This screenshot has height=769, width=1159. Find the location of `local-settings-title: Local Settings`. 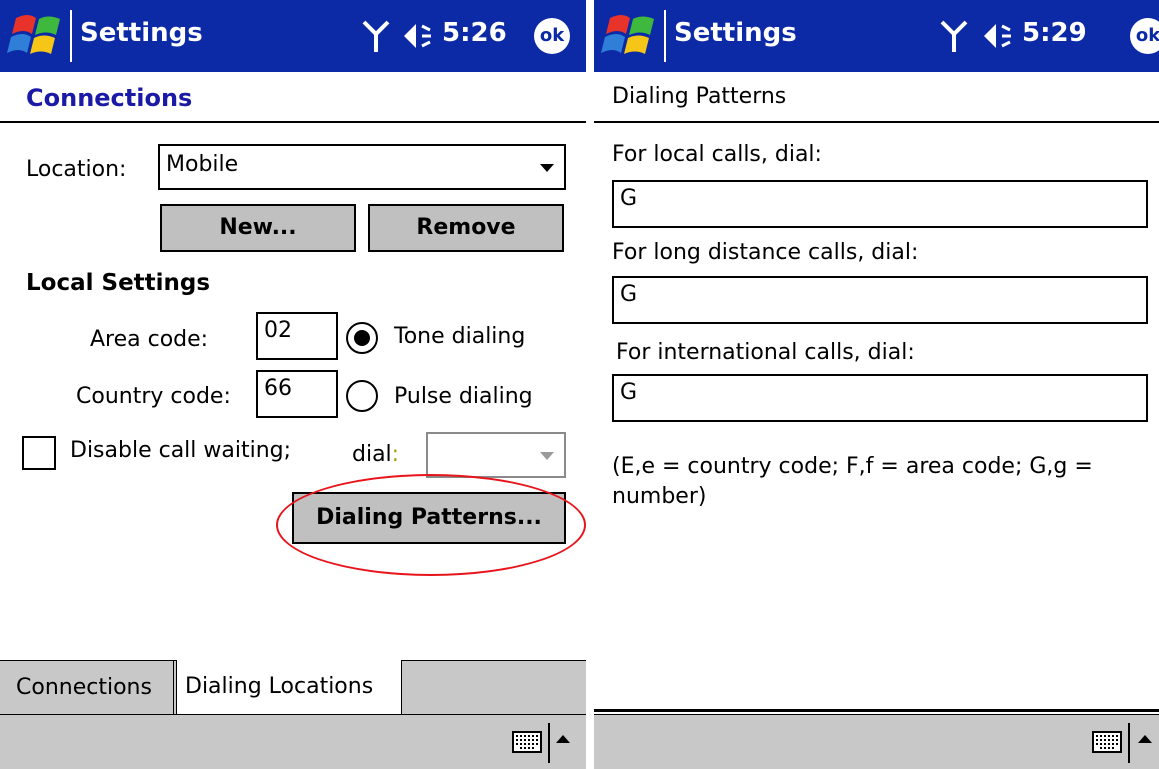

local-settings-title: Local Settings is located at coordinates (118, 283).